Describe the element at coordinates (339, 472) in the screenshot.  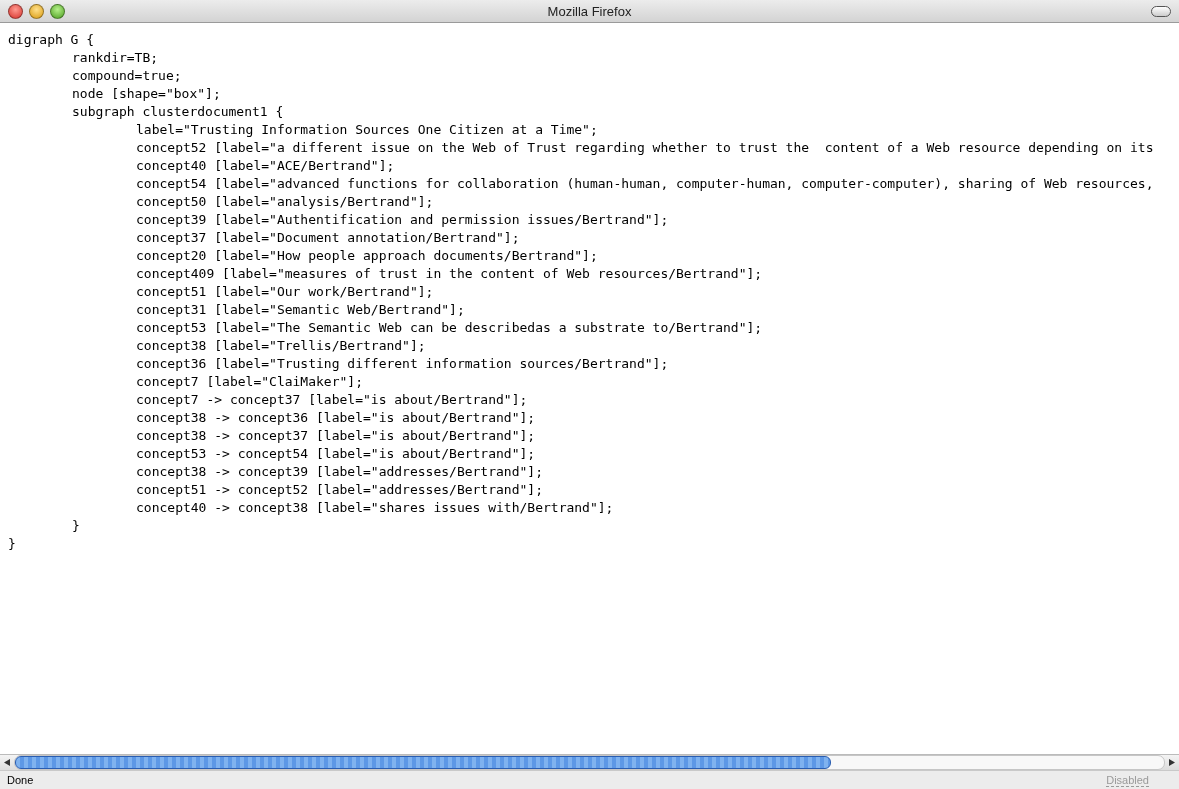
I see `code-line: concept38 -> concept39 [label="addresses/Bertrand"];` at that location.